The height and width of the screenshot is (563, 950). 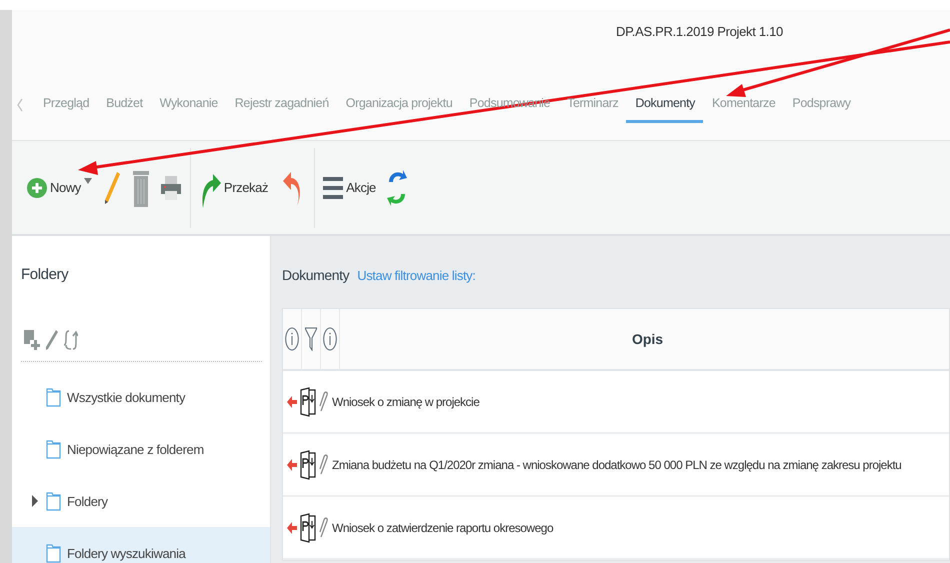 I want to click on caret-right-icon, so click(x=35, y=501).